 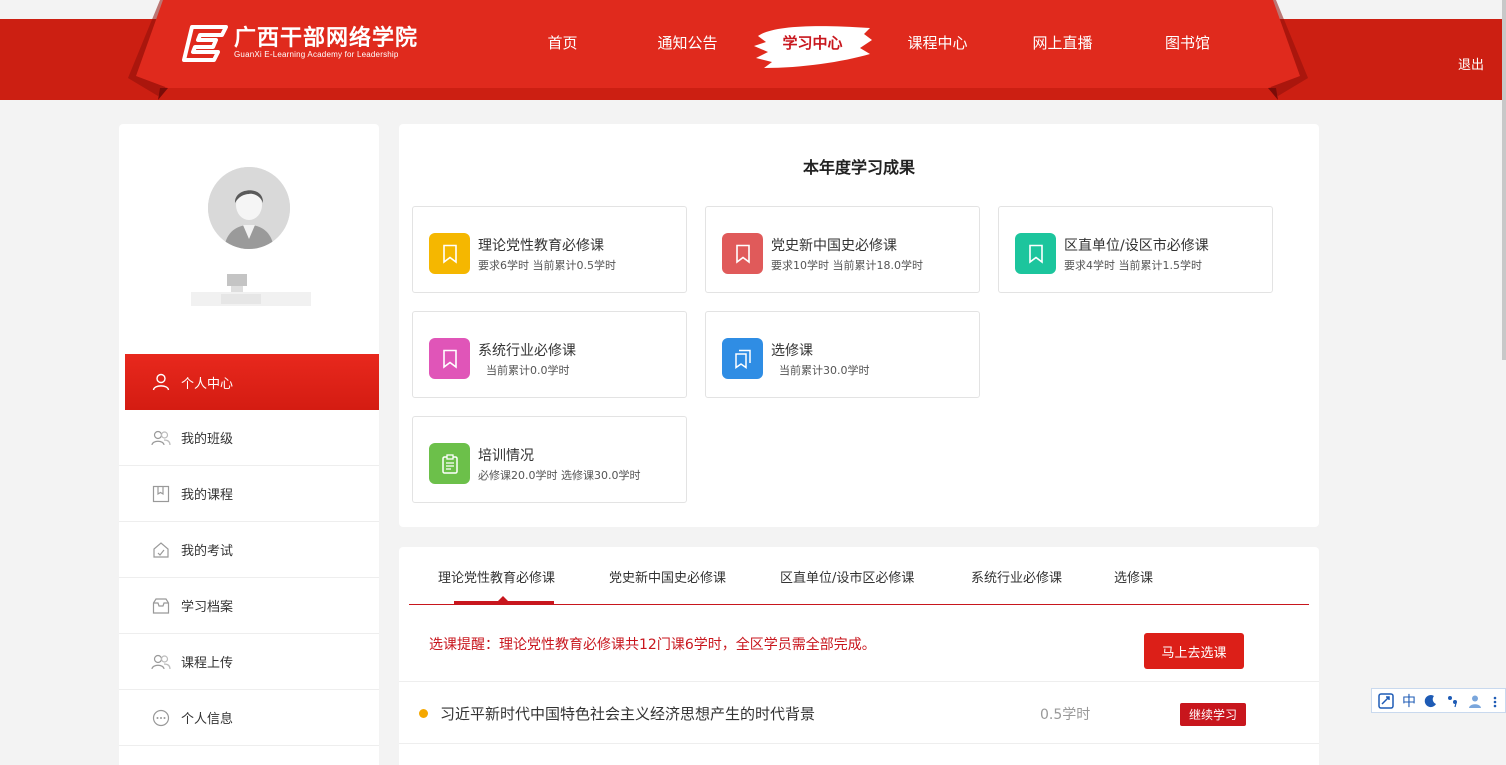 What do you see at coordinates (842, 354) in the screenshot?
I see `tile-elective: 选修课 当前累计30.0学时` at bounding box center [842, 354].